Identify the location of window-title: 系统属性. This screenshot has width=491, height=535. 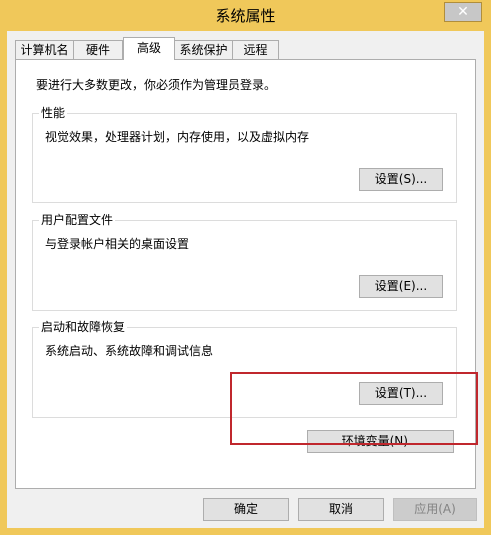
(245, 16).